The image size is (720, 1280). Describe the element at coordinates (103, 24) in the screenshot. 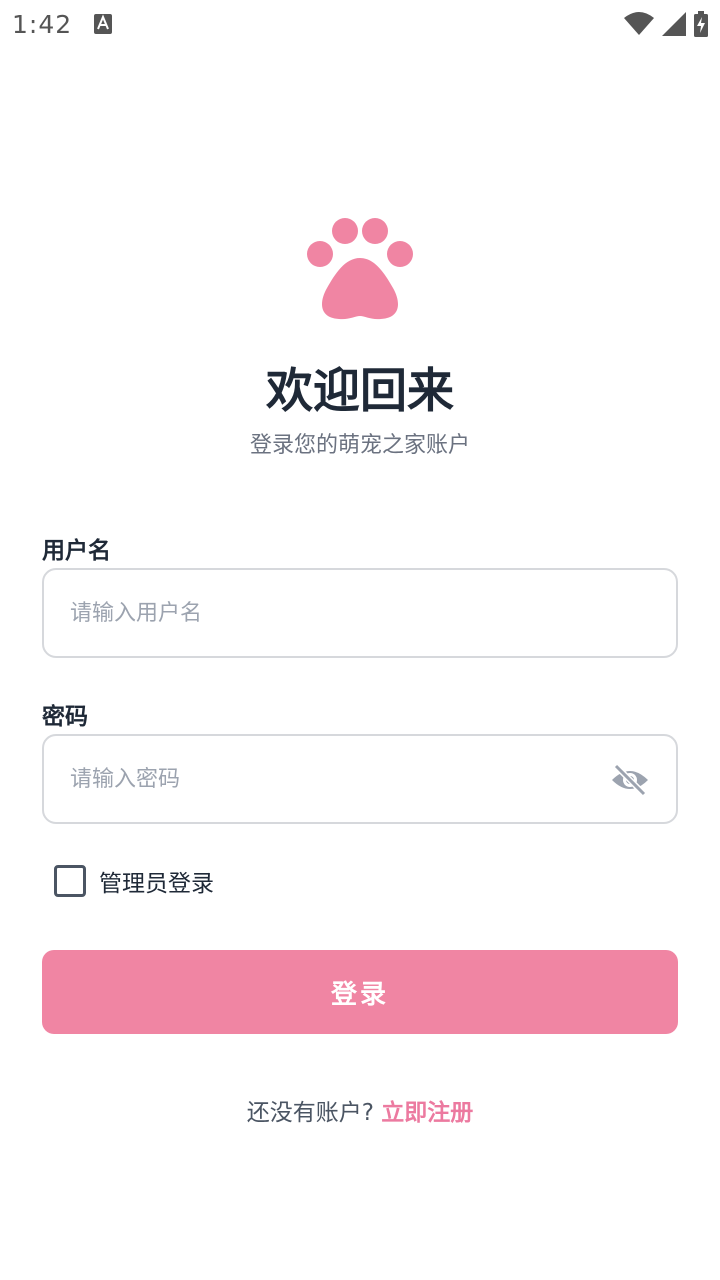

I see `keyboard-a-icon` at that location.